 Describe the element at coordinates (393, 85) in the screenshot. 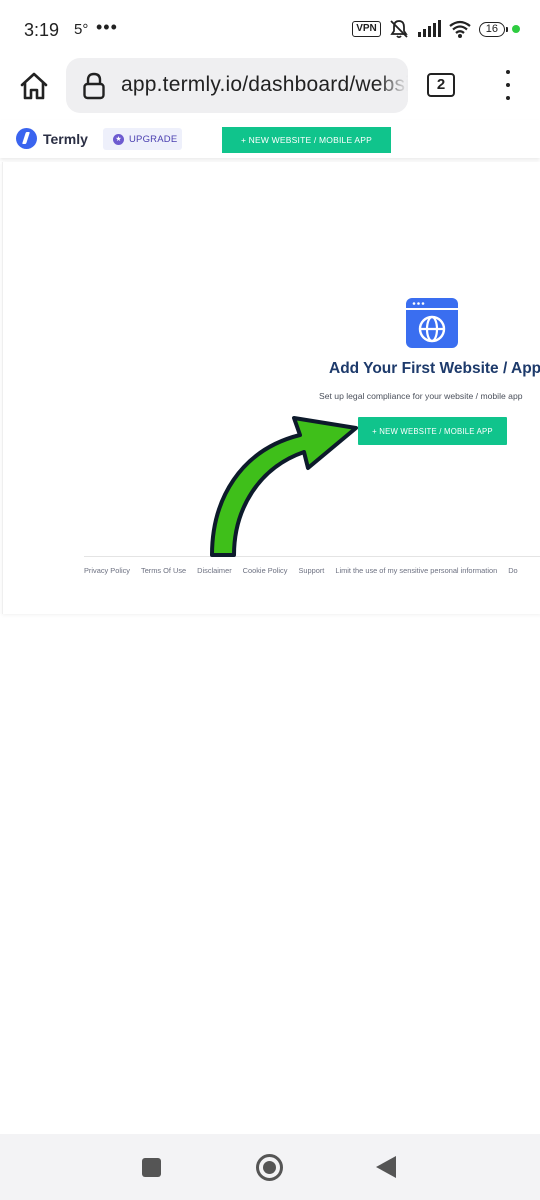

I see `url-fade` at that location.